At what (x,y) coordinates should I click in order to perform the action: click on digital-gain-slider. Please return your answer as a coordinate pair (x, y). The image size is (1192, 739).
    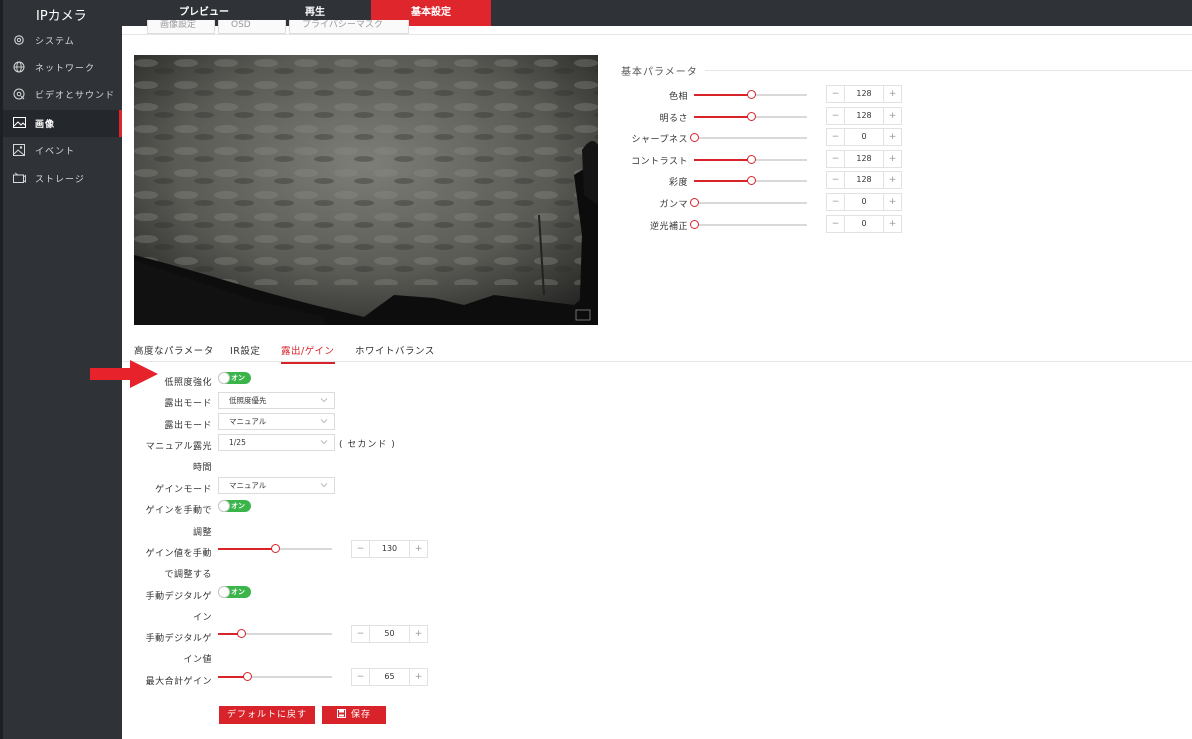
    Looking at the image, I should click on (275, 633).